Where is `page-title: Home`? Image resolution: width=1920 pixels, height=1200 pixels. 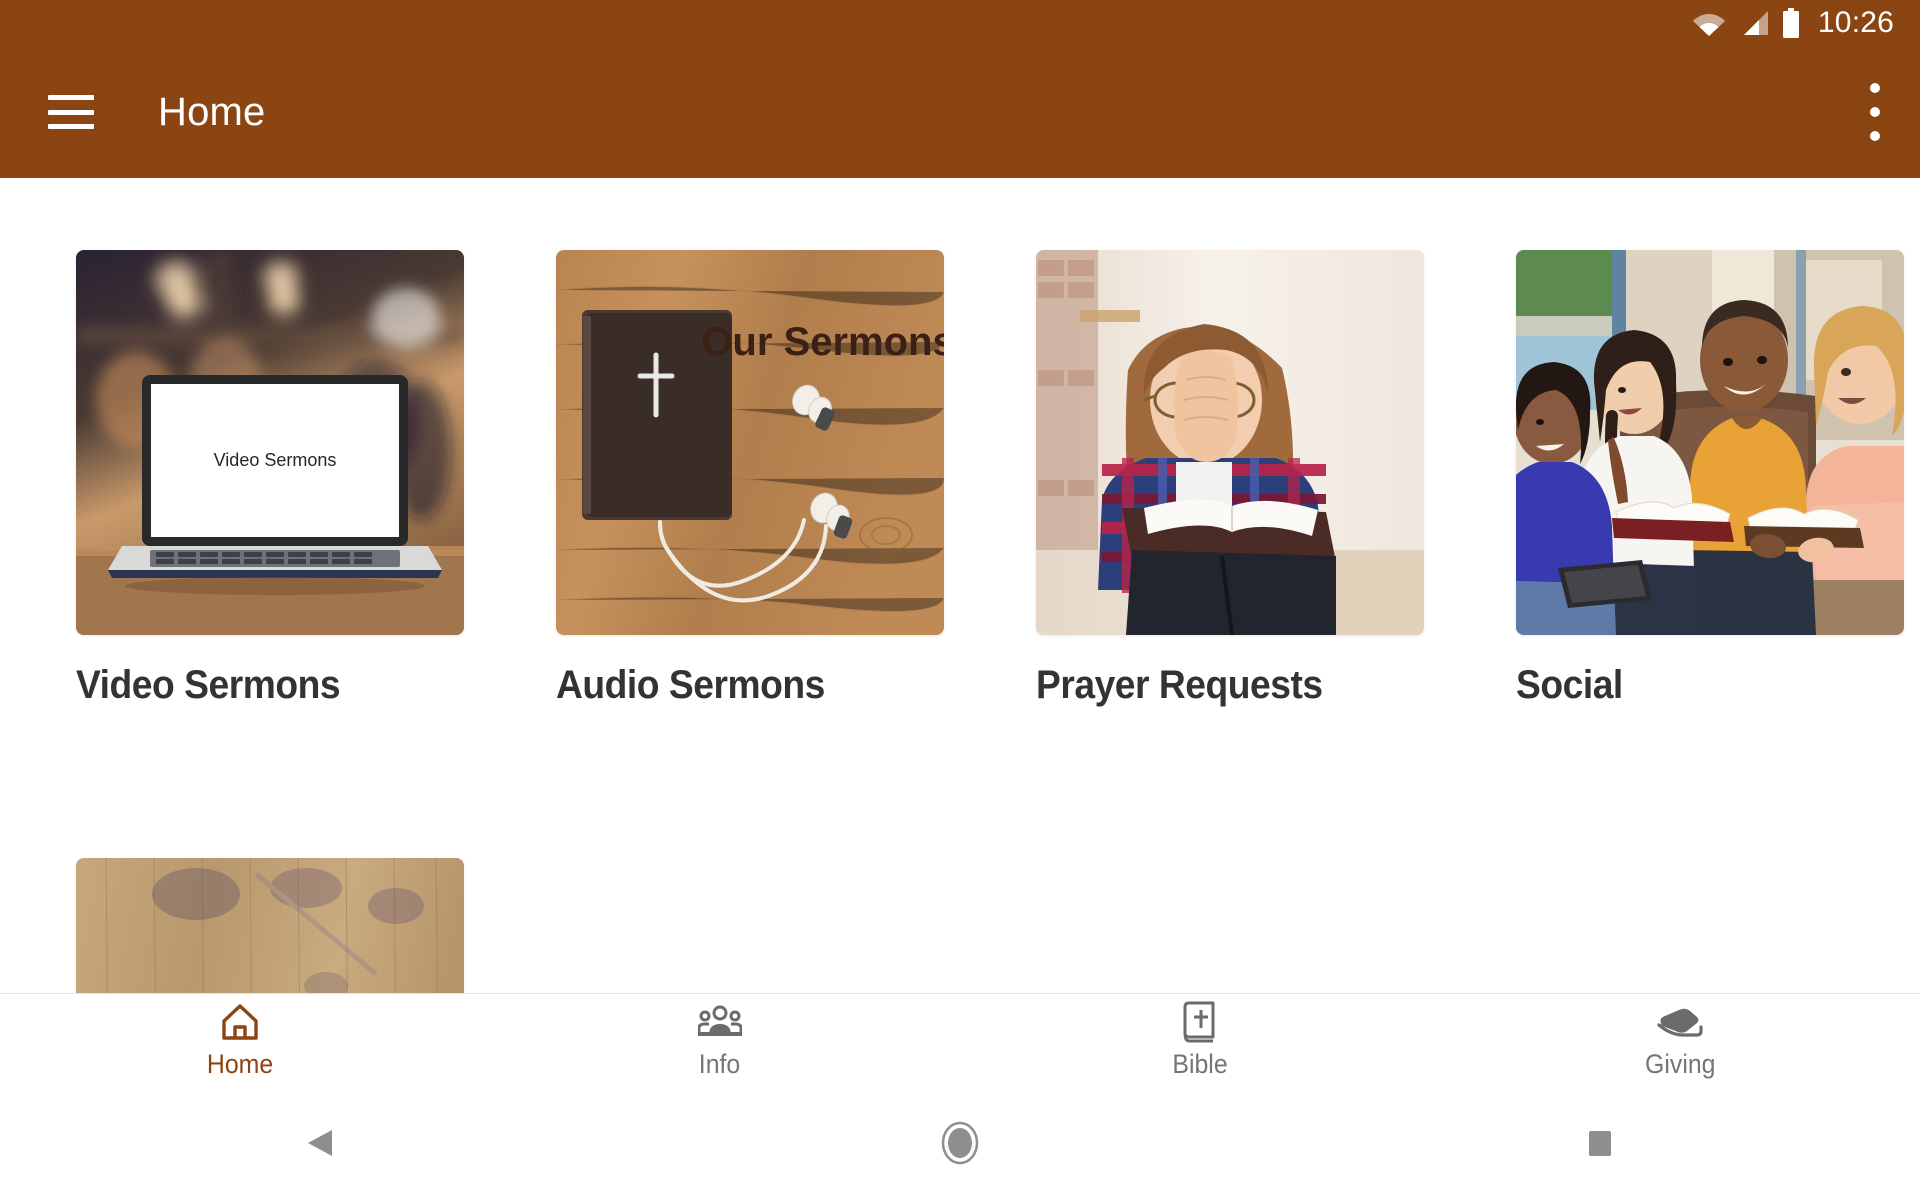
page-title: Home is located at coordinates (212, 111).